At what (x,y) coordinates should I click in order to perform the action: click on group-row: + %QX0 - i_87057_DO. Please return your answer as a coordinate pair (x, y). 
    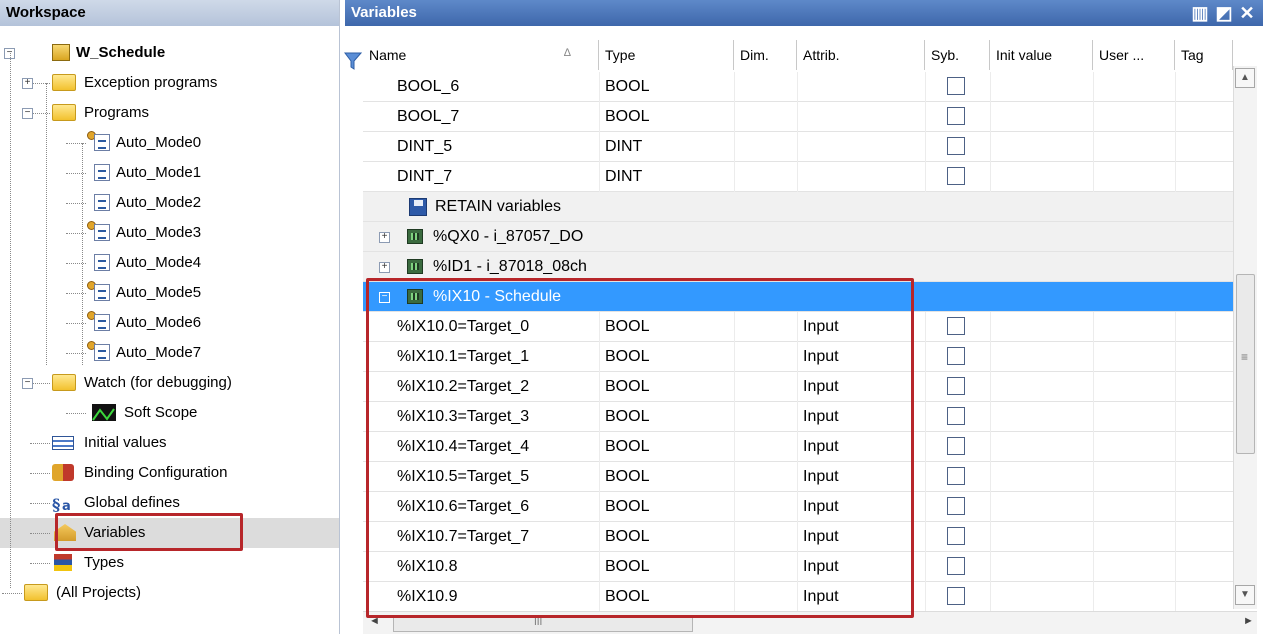
    Looking at the image, I should click on (798, 237).